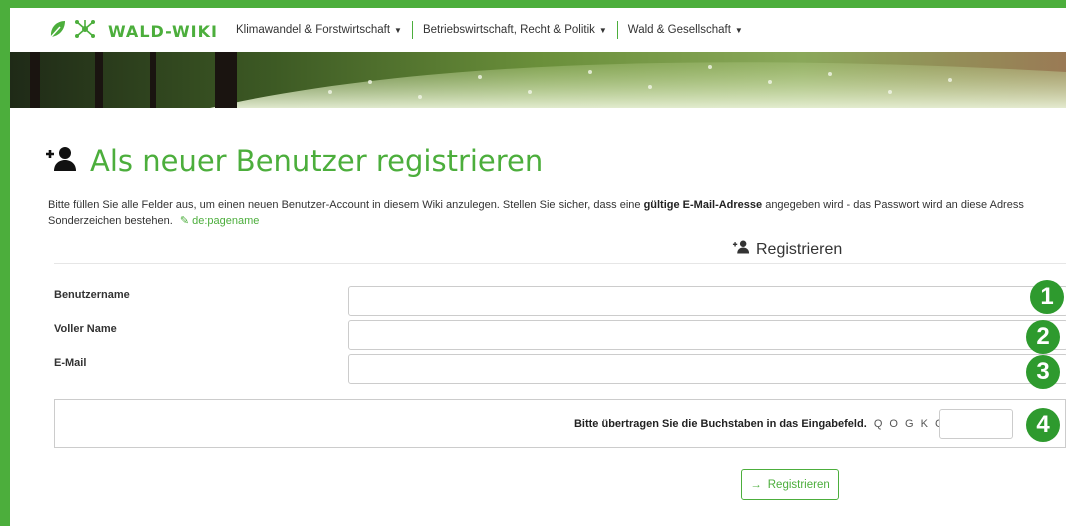  I want to click on username-label: Benutzername, so click(92, 295).